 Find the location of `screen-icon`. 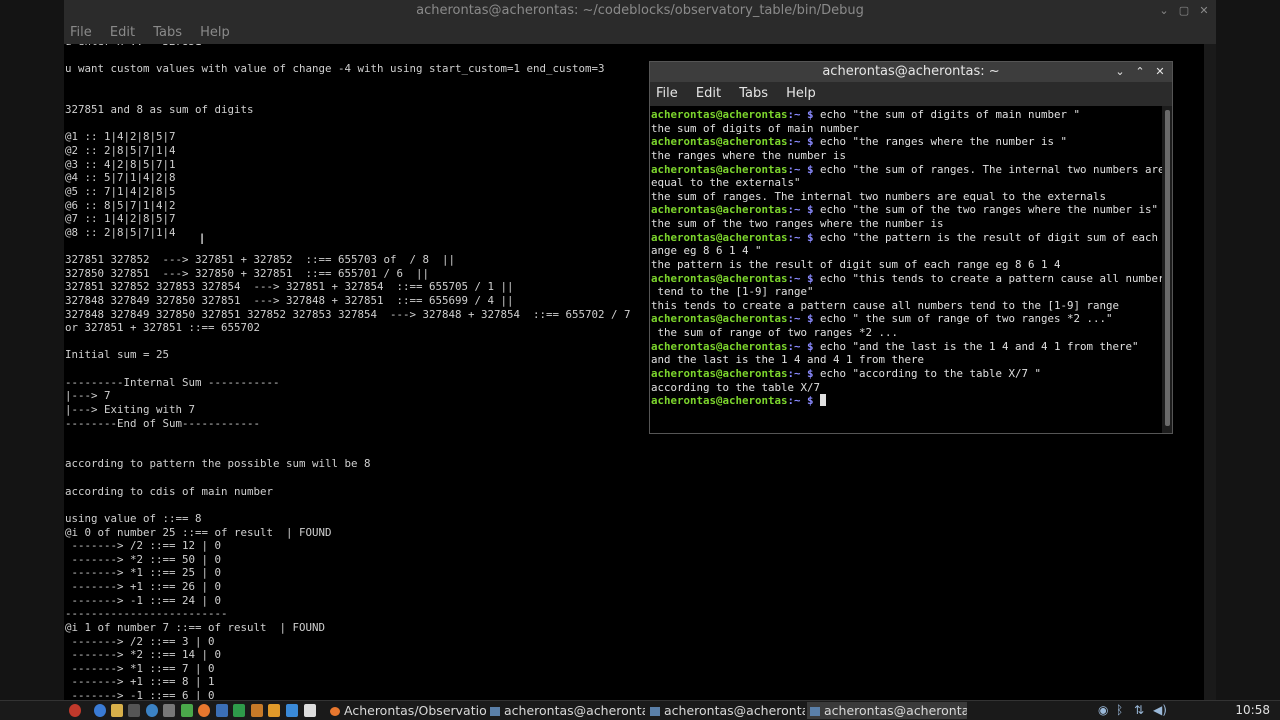

screen-icon is located at coordinates (169, 710).